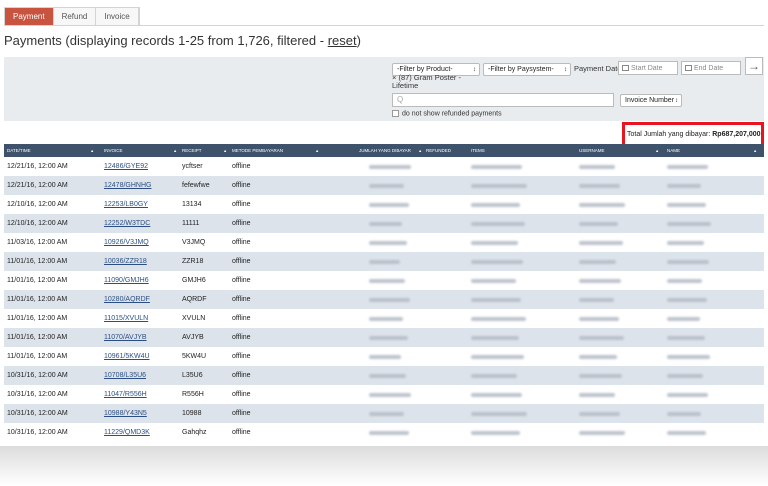 This screenshot has height=486, width=768. I want to click on end-date-placeholder: End Date, so click(709, 68).